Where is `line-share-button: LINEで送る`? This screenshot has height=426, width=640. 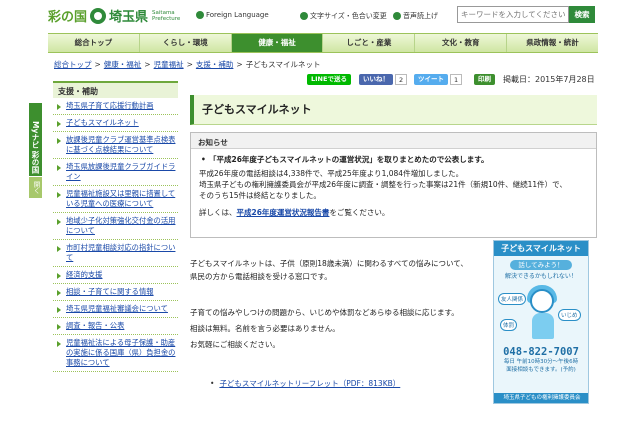 line-share-button: LINEで送る is located at coordinates (329, 79).